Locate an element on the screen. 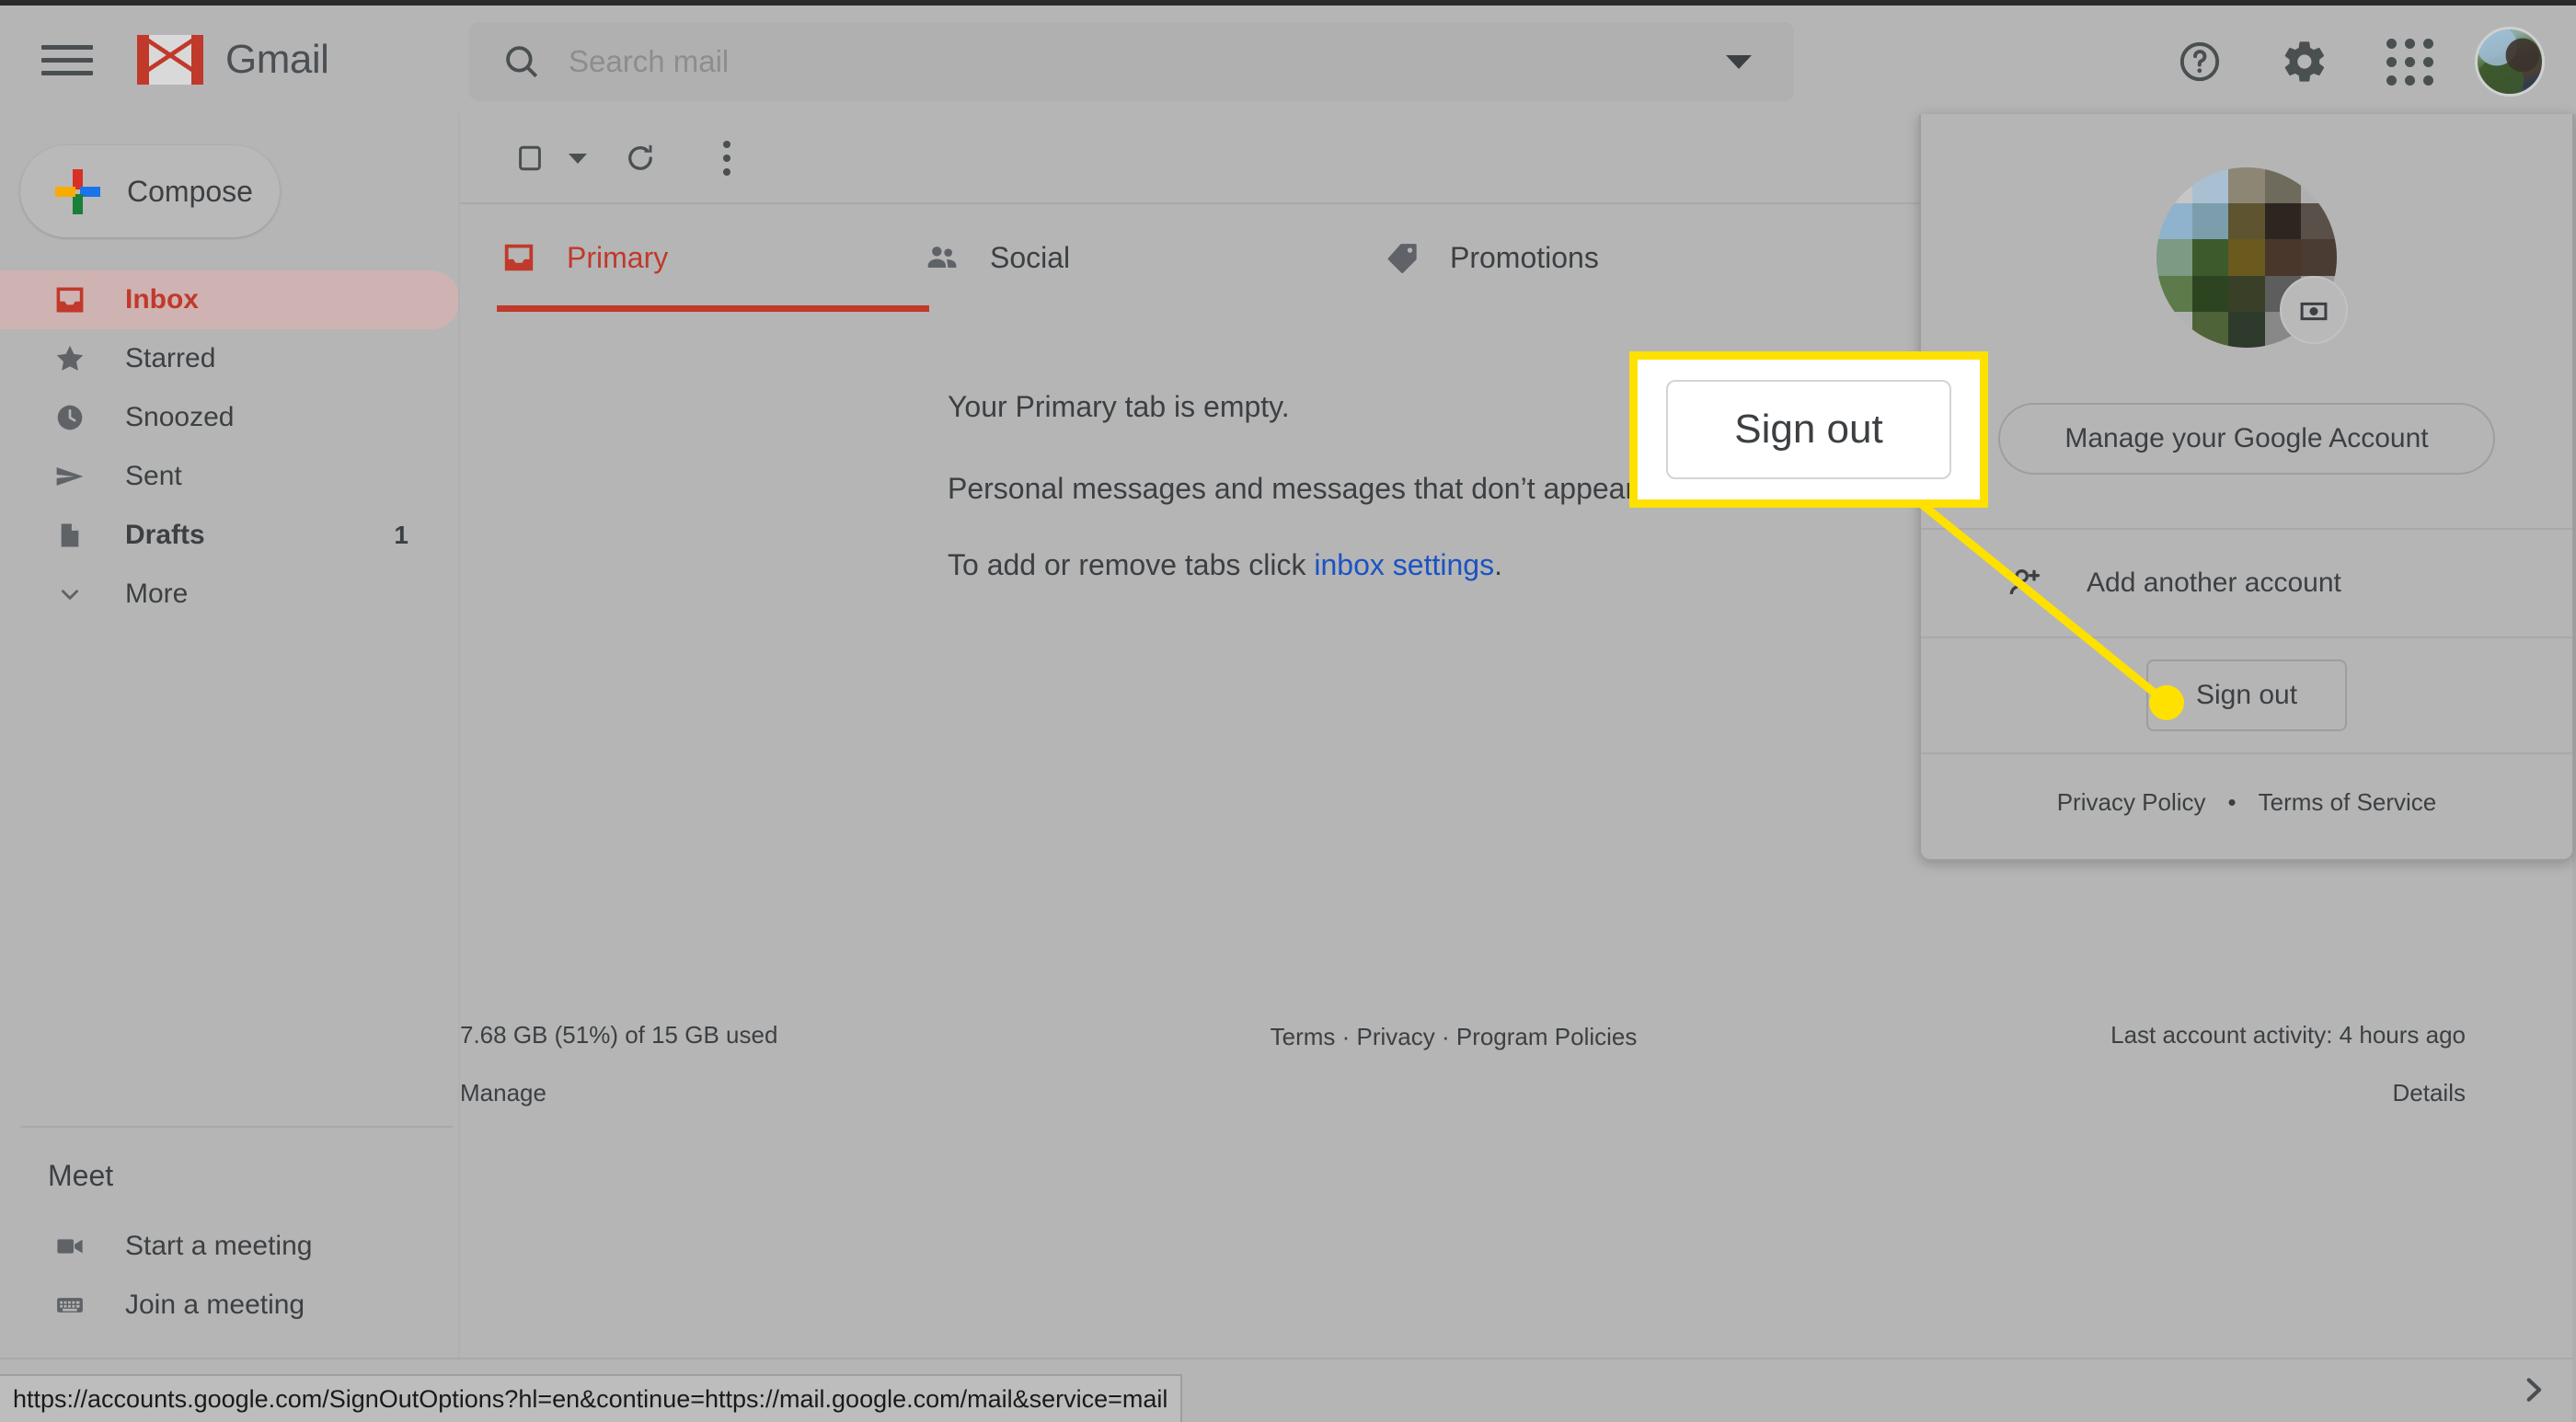 The image size is (2576, 1422). meet-start-meeting: Start a meeting is located at coordinates (230, 1246).